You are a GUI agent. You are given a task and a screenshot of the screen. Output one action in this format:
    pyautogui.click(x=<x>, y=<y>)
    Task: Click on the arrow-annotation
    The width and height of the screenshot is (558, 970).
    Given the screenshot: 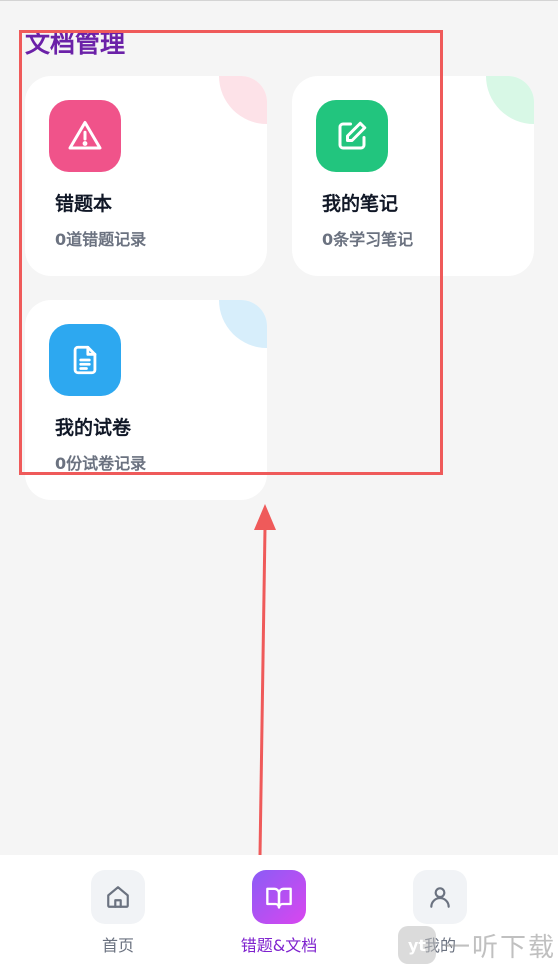 What is the action you would take?
    pyautogui.click(x=265, y=680)
    